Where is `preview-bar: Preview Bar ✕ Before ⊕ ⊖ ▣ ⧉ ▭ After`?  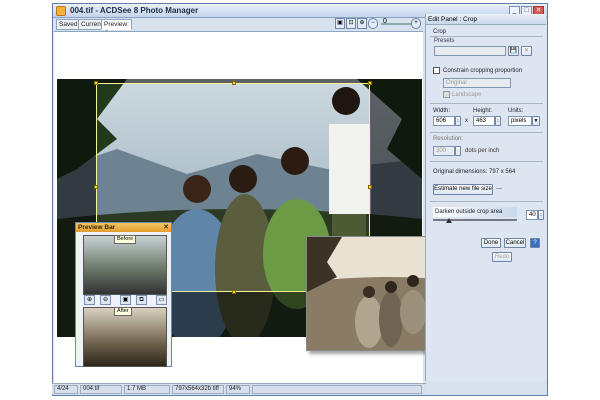 preview-bar: Preview Bar ✕ Before ⊕ ⊖ ▣ ⧉ ▭ After is located at coordinates (123, 294).